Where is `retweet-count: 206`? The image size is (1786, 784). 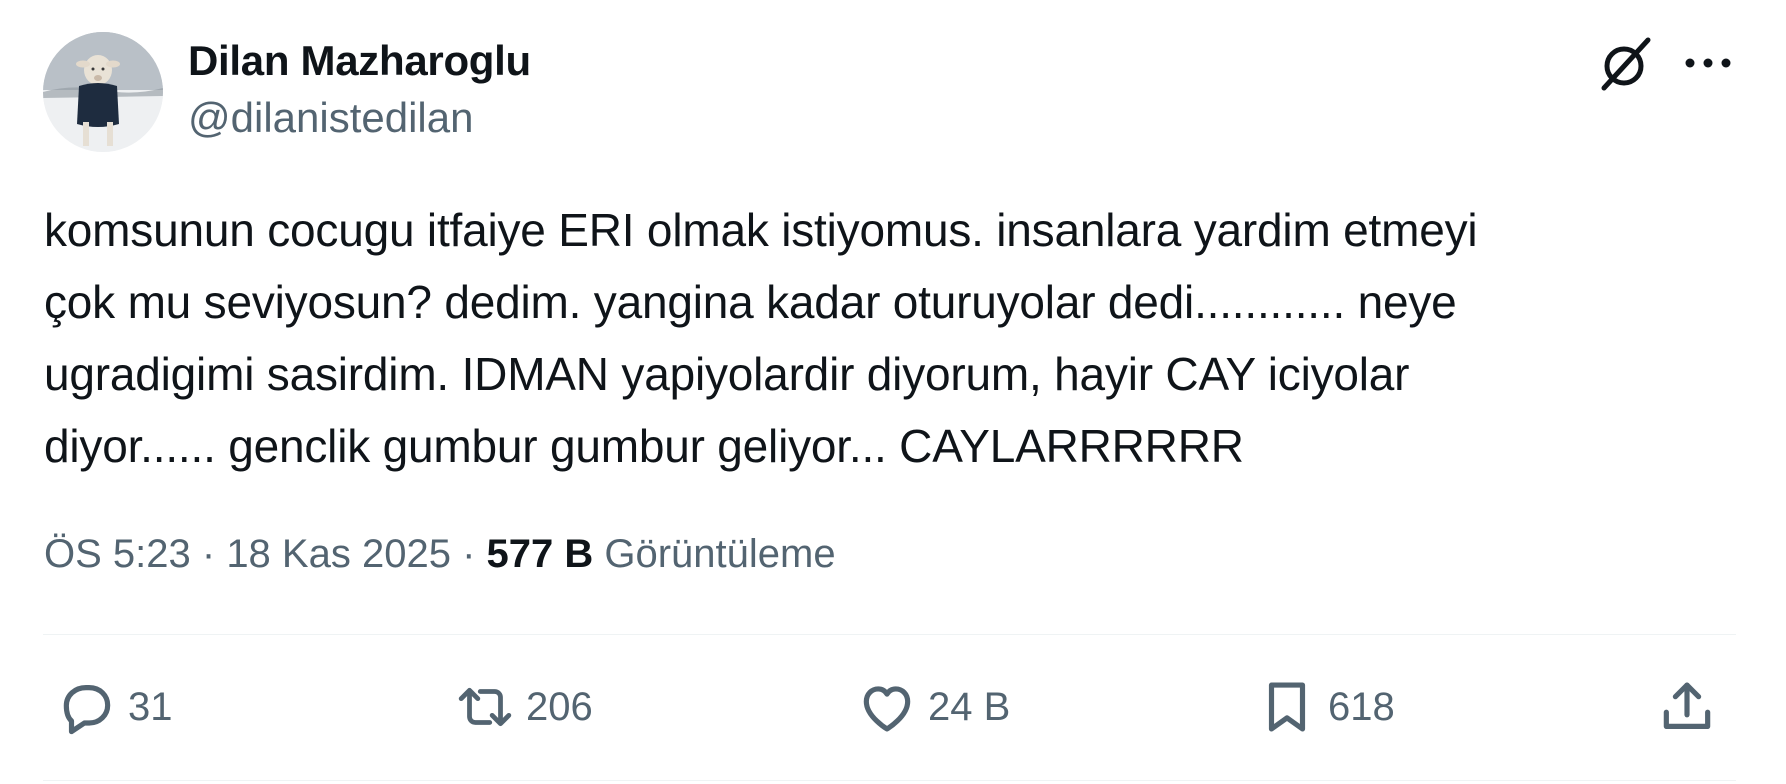
retweet-count: 206 is located at coordinates (559, 707).